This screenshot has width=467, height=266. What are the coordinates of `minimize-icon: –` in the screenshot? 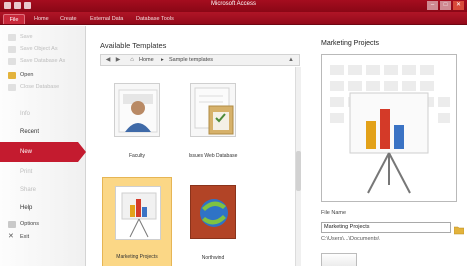 It's located at (432, 5).